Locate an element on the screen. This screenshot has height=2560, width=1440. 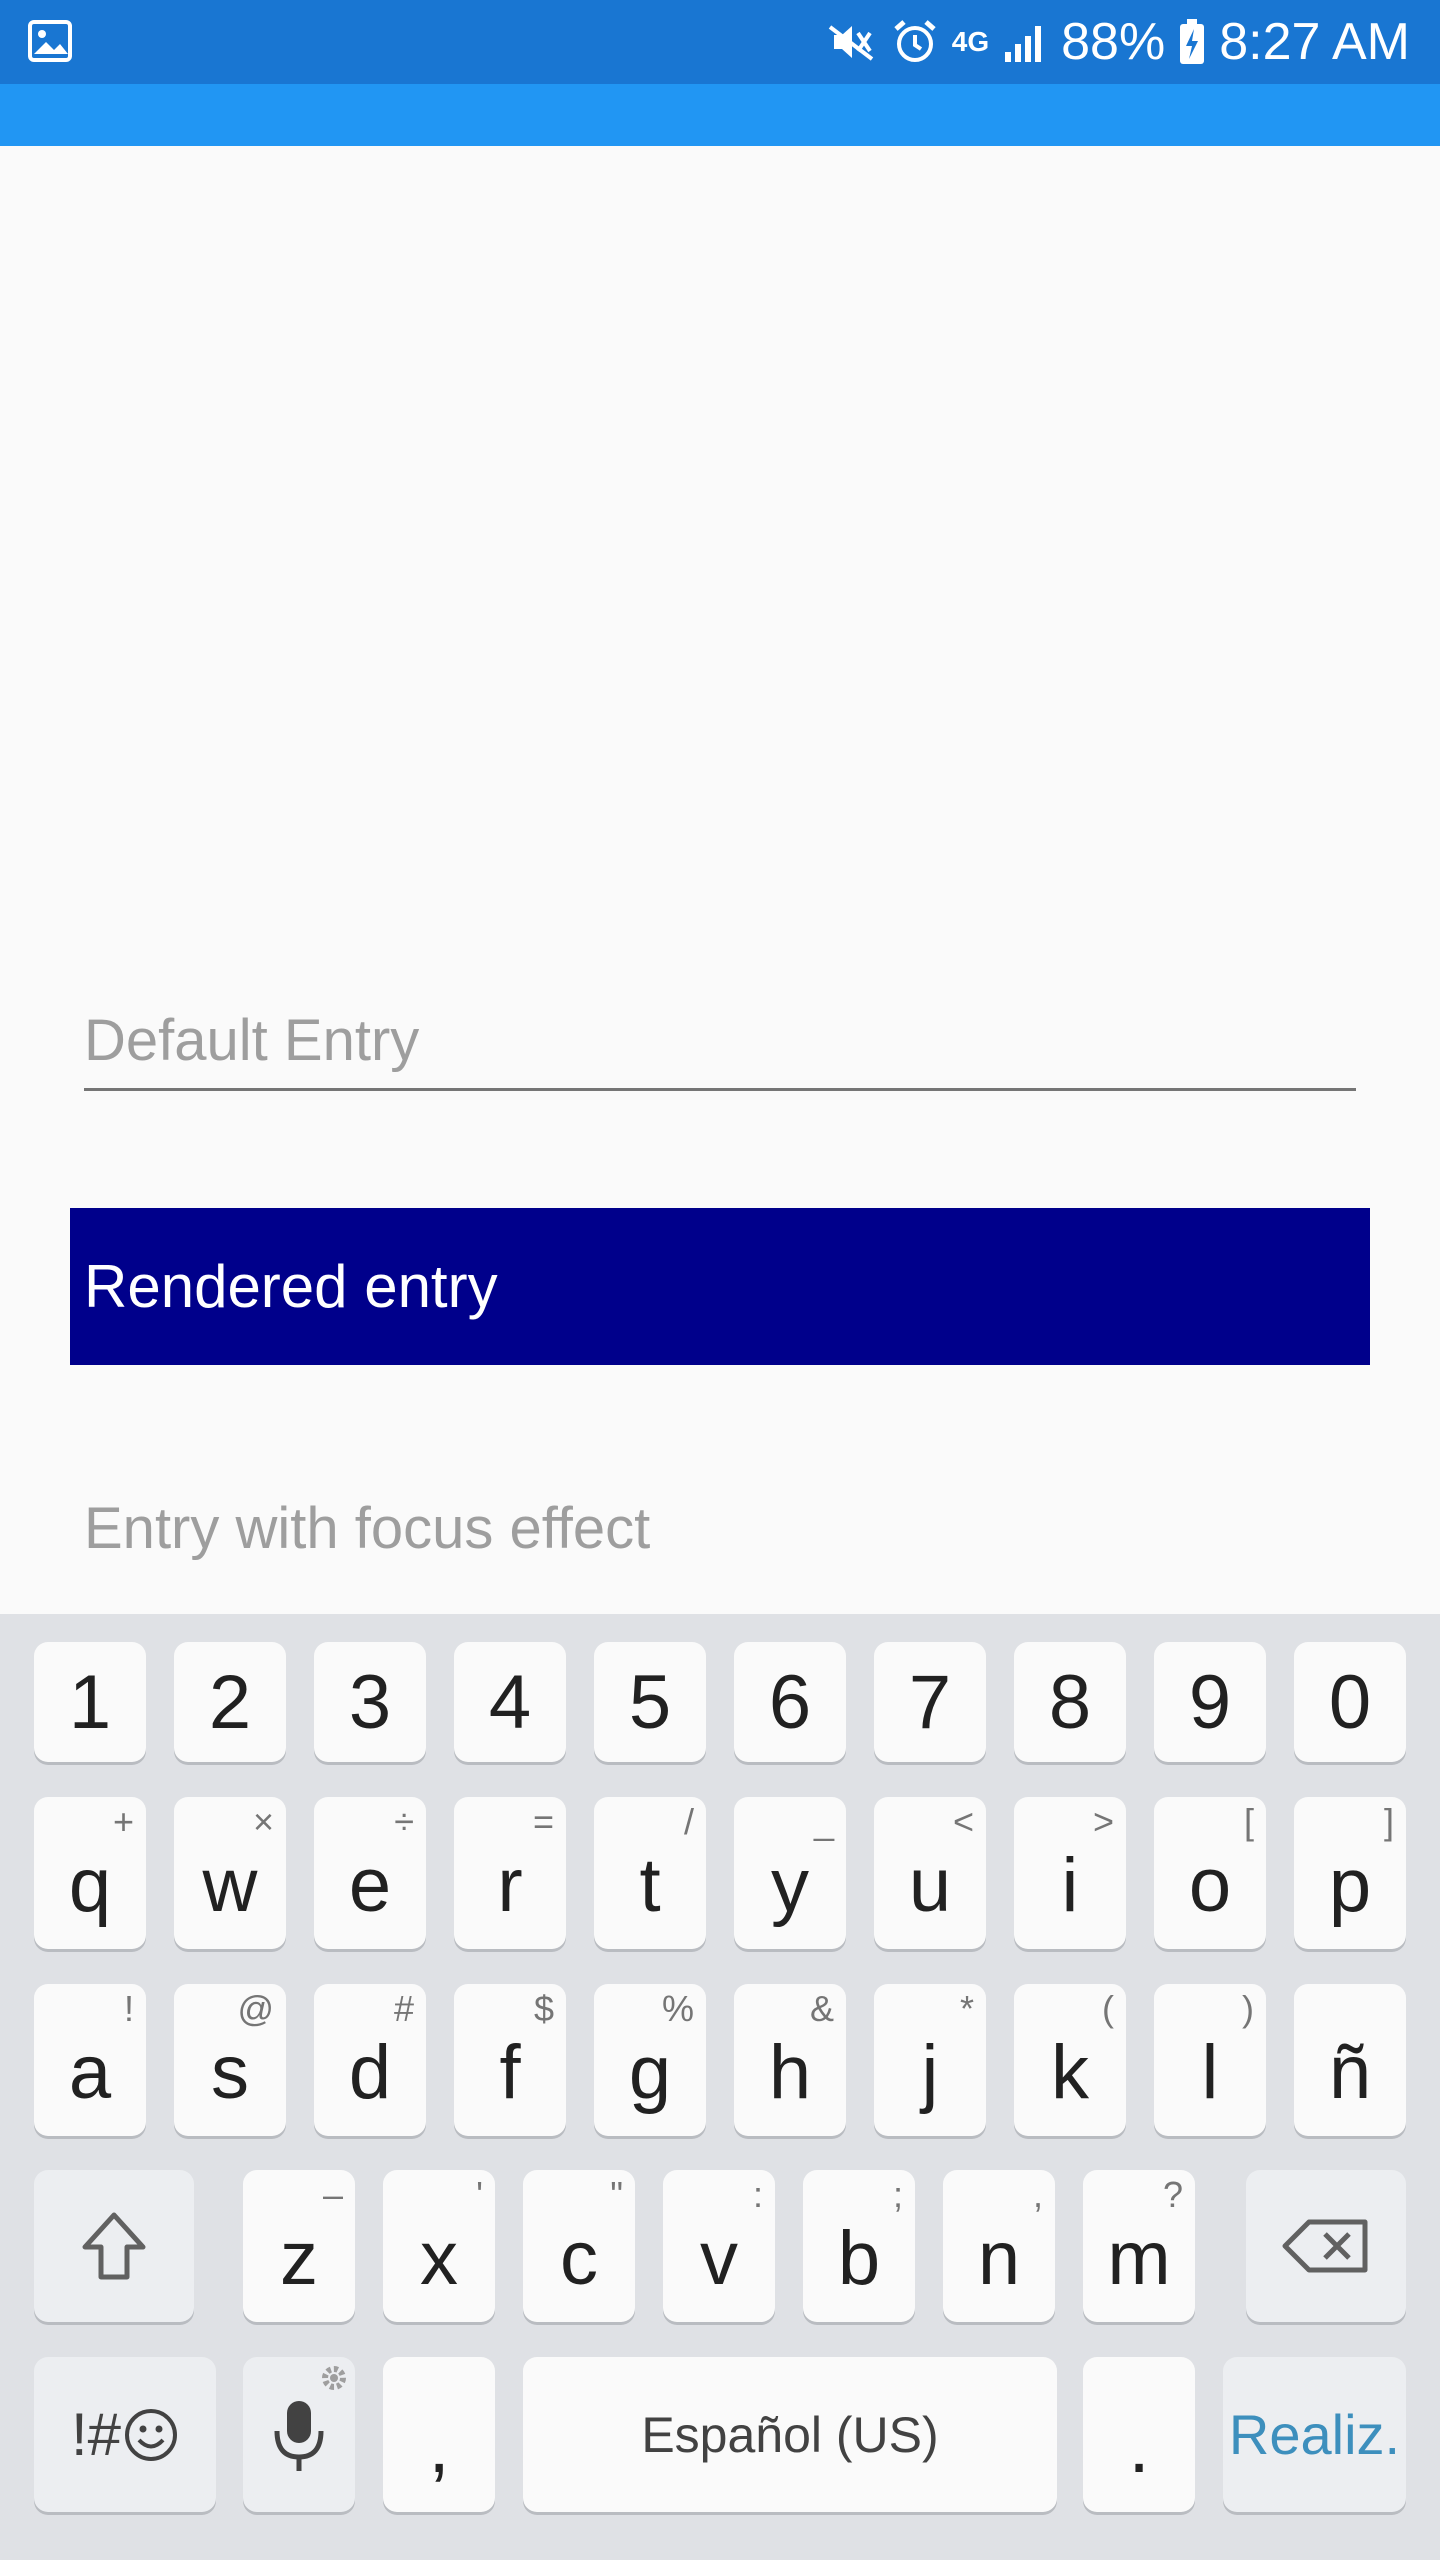
microphone-icon is located at coordinates (299, 2435).